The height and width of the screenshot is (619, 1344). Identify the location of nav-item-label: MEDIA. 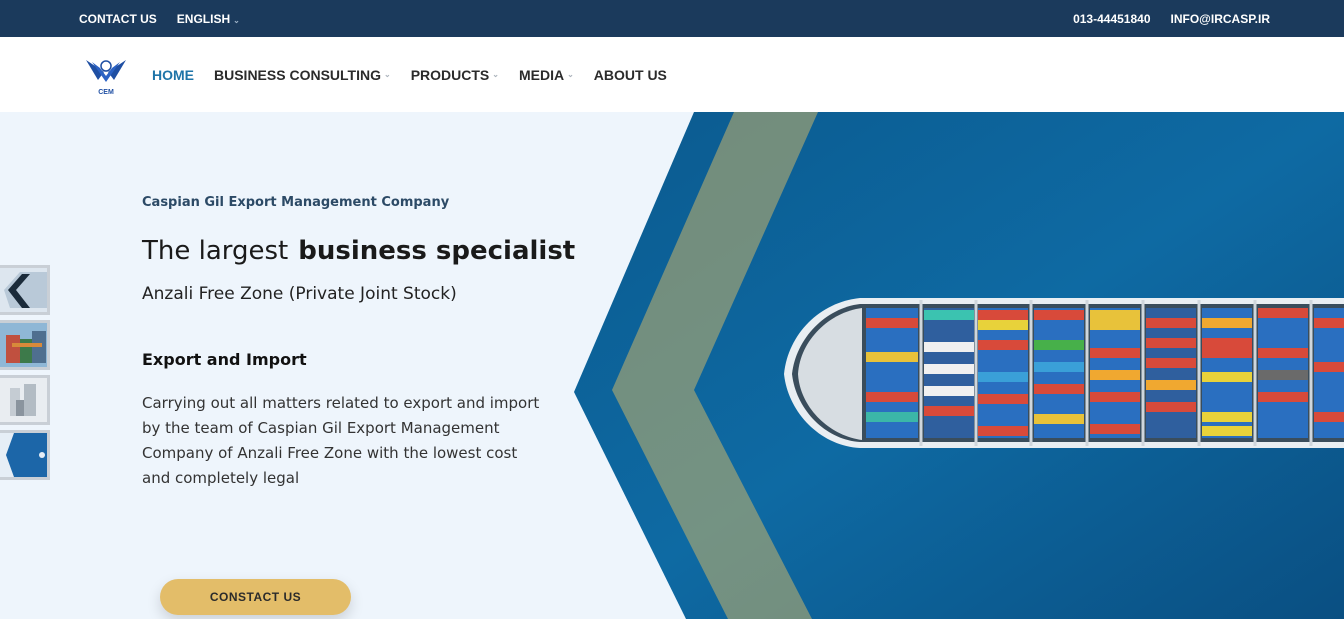
(541, 74).